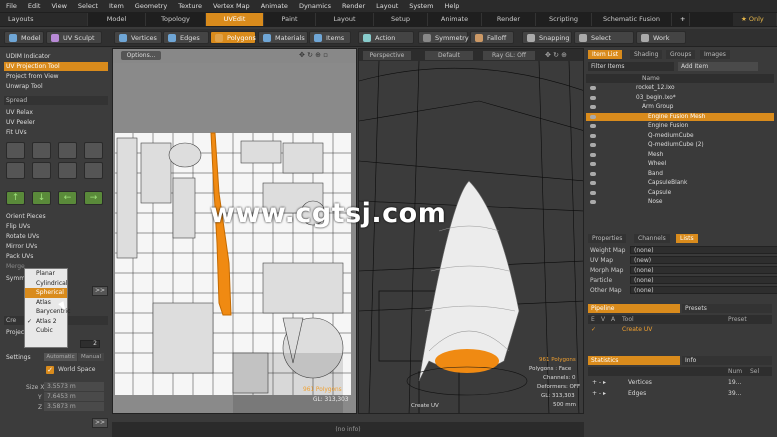 This screenshot has height=437, width=777. I want to click on enabled-check-icon: ✓, so click(593, 329).